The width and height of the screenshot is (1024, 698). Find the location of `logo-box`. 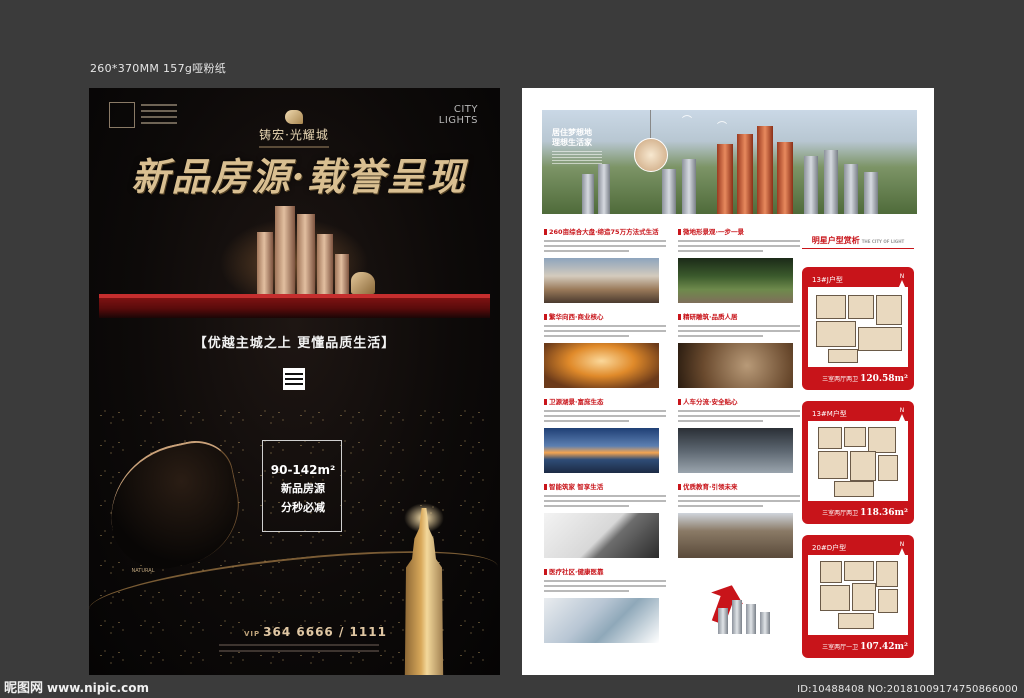

logo-box is located at coordinates (122, 115).